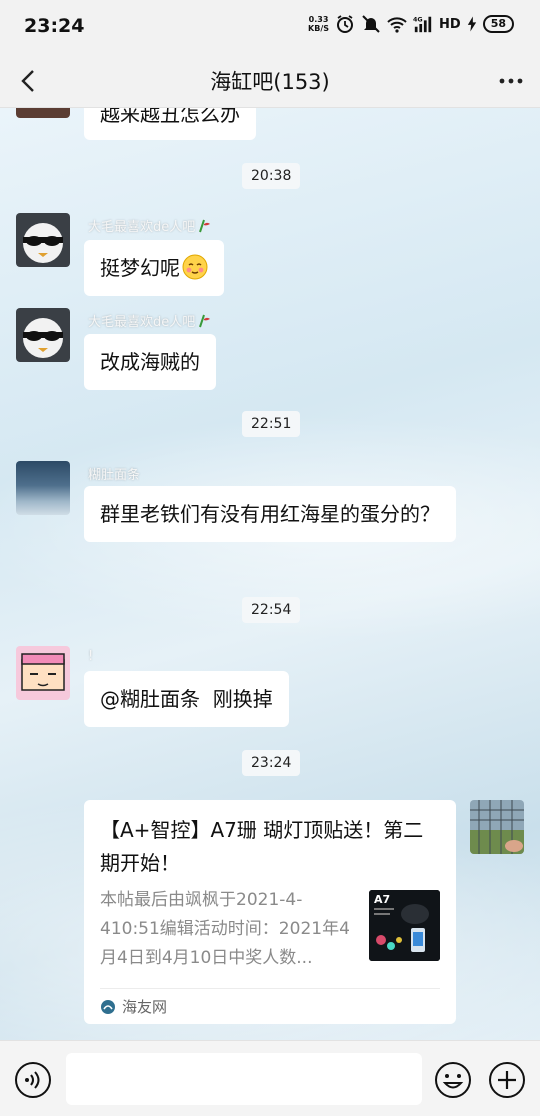 The height and width of the screenshot is (1116, 540). I want to click on emoji-icon, so click(453, 1080).